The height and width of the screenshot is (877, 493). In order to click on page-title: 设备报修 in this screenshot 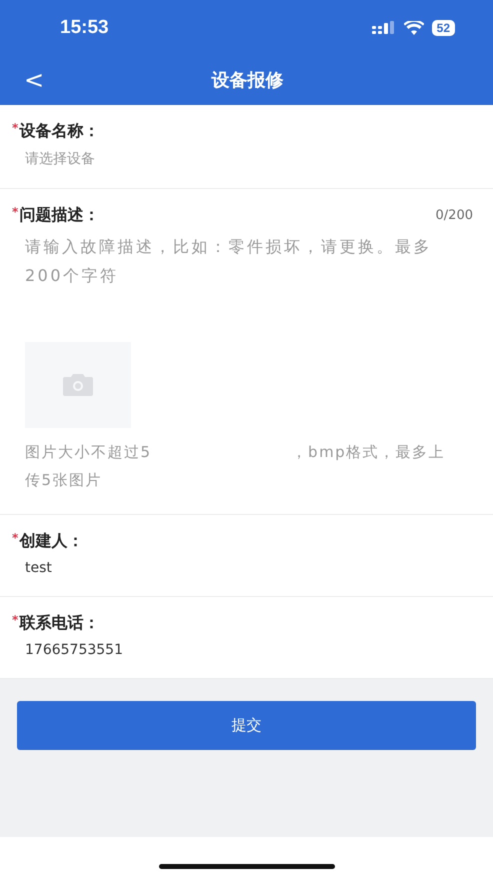, I will do `click(248, 80)`.